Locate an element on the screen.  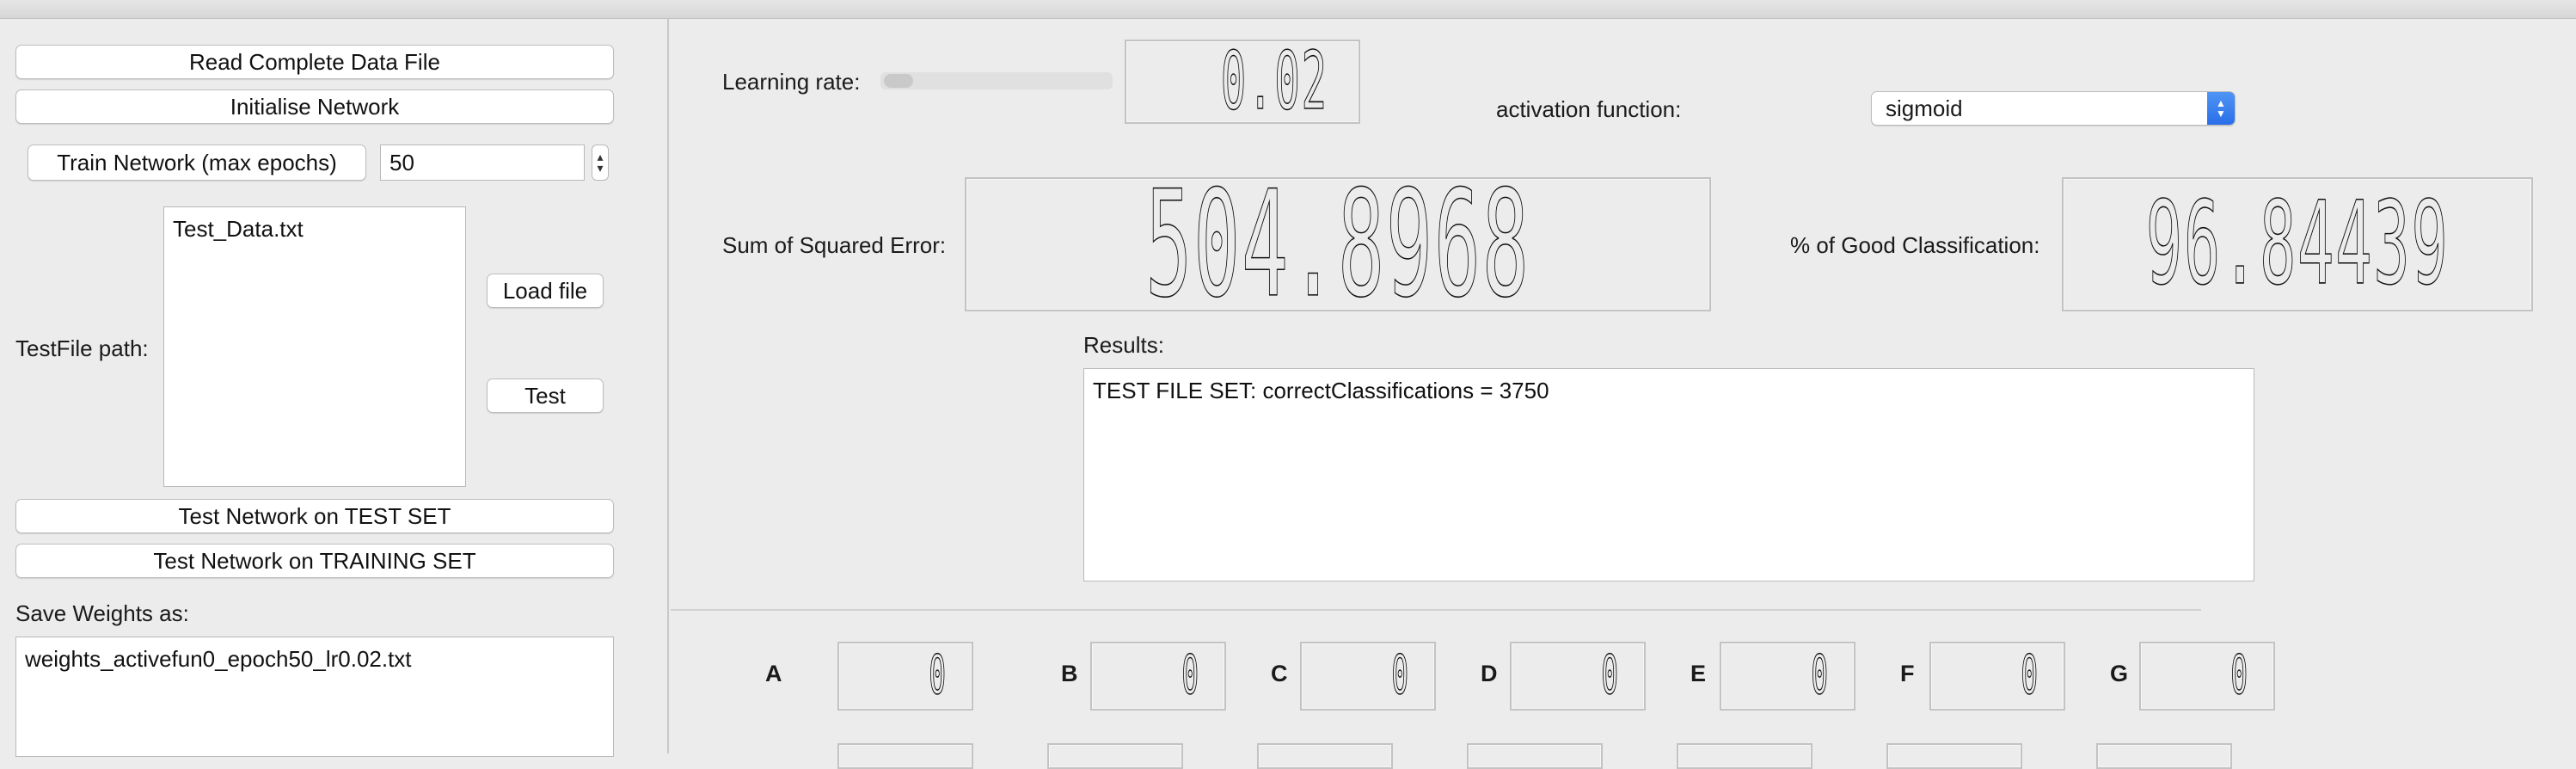
sse-display: 504.8968 is located at coordinates (1338, 244).